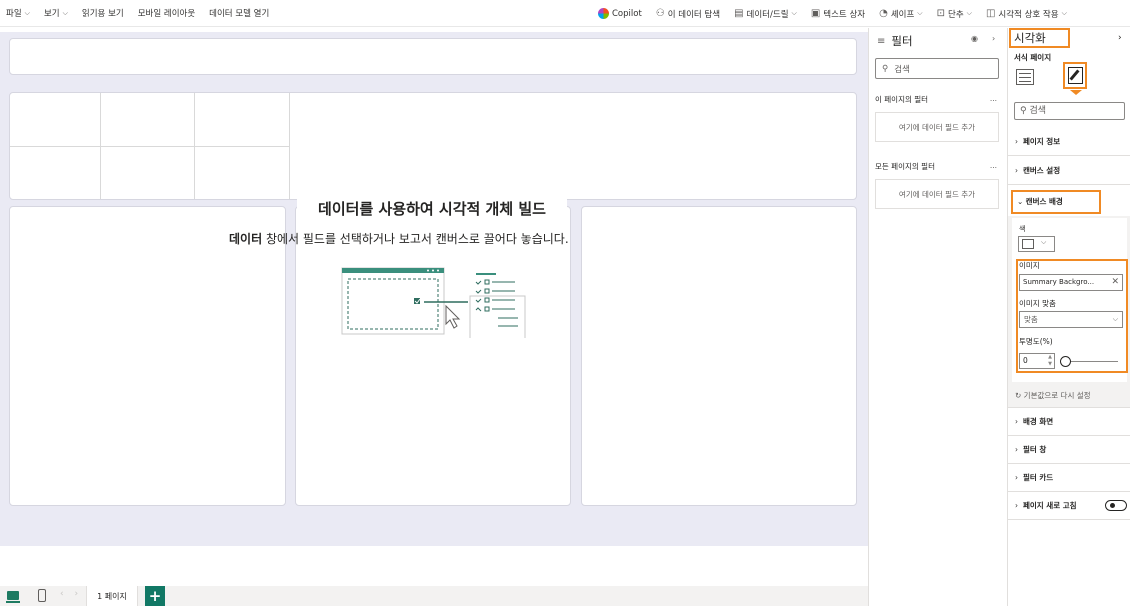 The height and width of the screenshot is (606, 1130). What do you see at coordinates (1069, 478) in the screenshot?
I see `section-filter-cards: › 필터 카드` at bounding box center [1069, 478].